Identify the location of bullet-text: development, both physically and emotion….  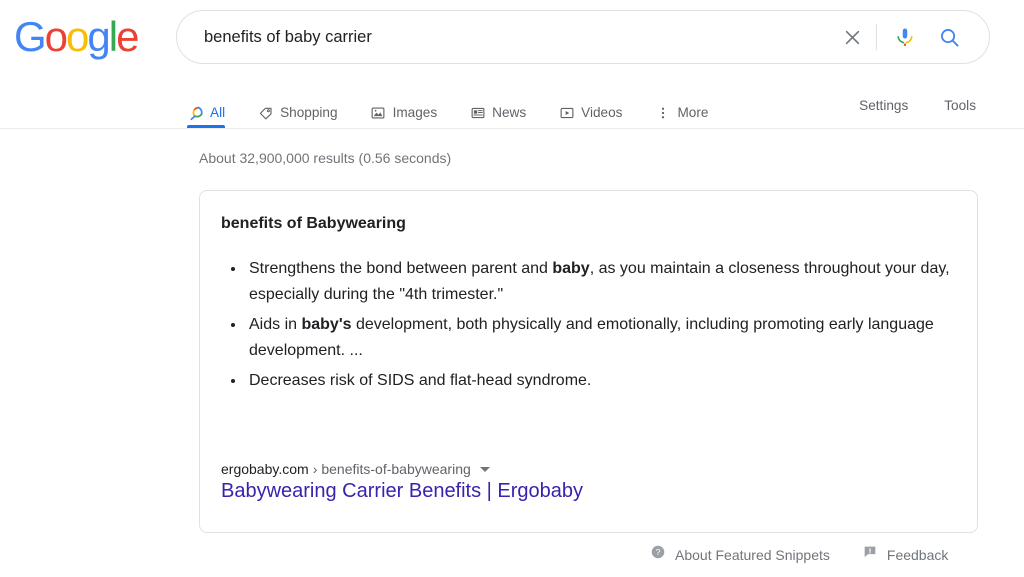
(591, 337).